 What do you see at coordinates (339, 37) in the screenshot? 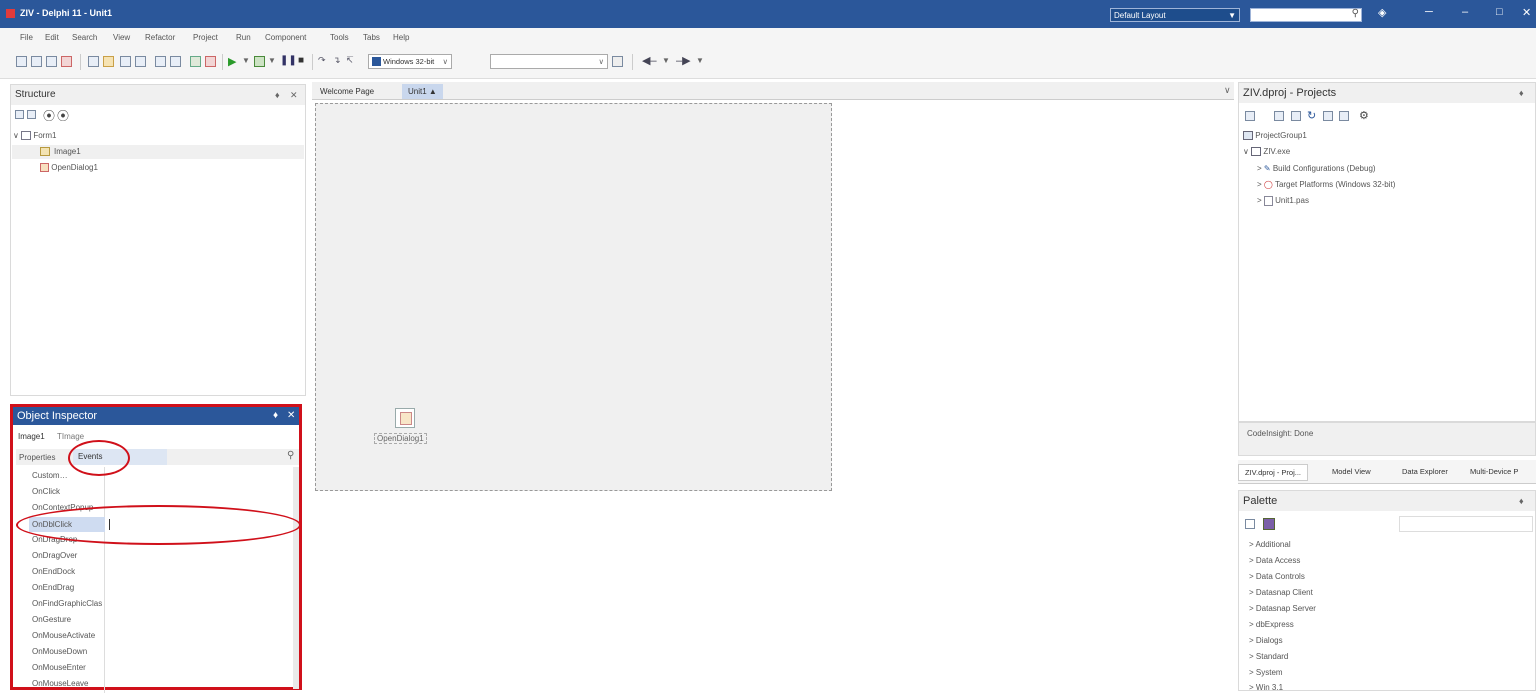
I see `menu-tools: Tools` at bounding box center [339, 37].